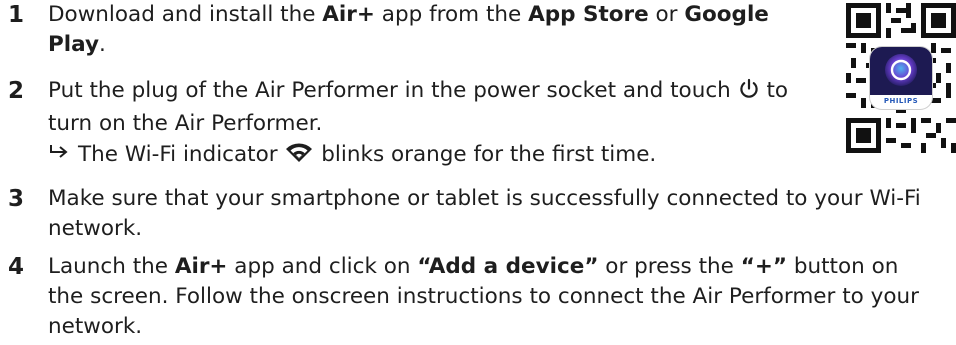 The height and width of the screenshot is (345, 956). I want to click on power-icon, so click(749, 93).